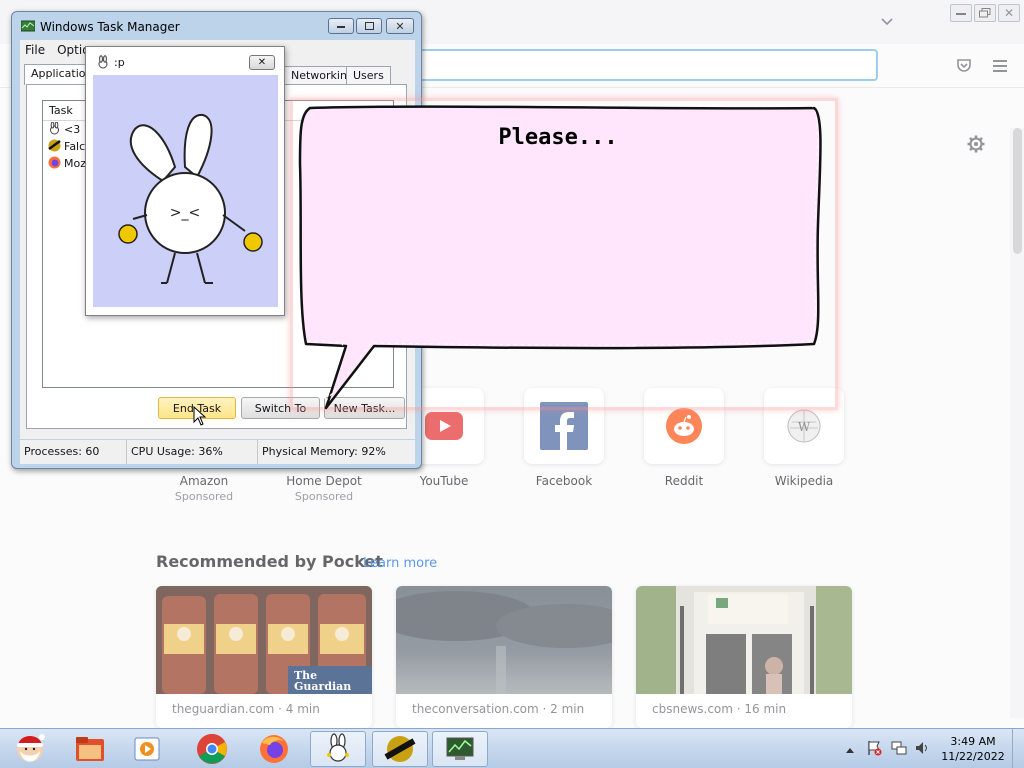 This screenshot has width=1024, height=768. I want to click on system-clock: 3:49 AM 11/22/2022, so click(973, 749).